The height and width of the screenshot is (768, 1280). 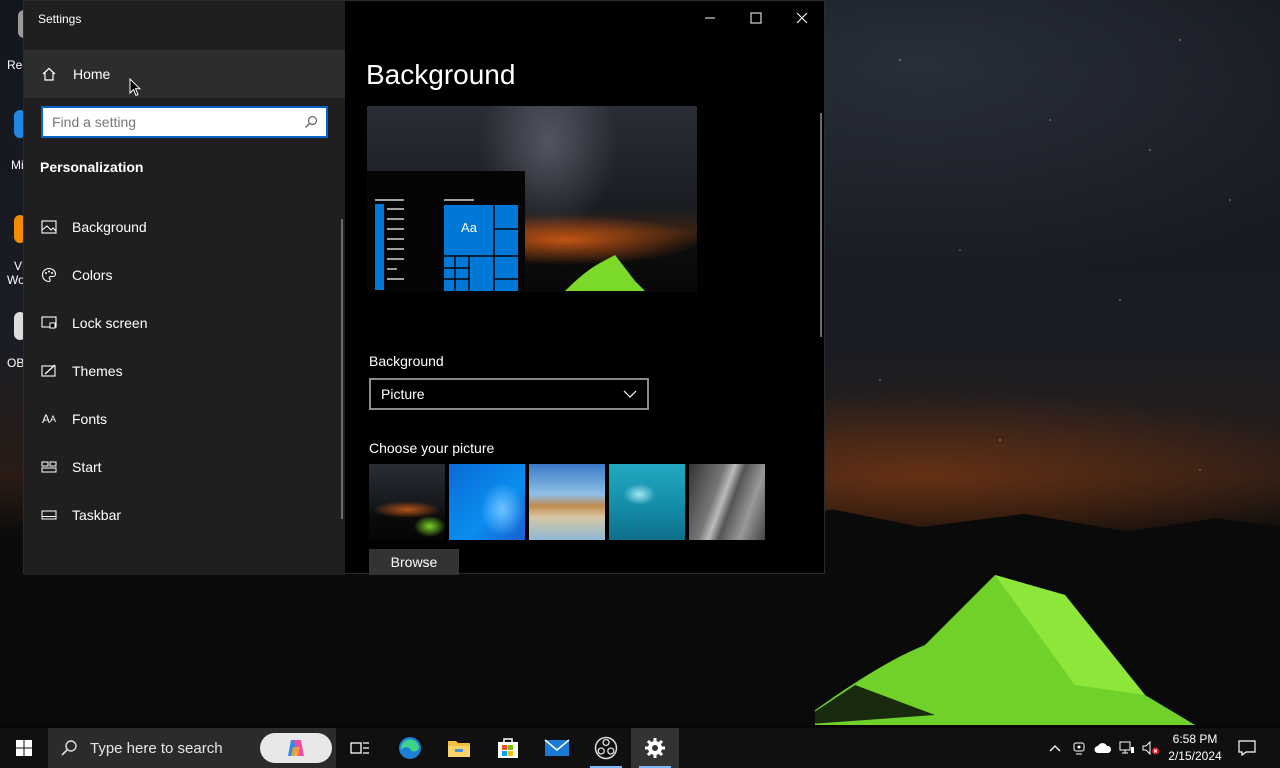 What do you see at coordinates (184, 275) in the screenshot?
I see `sidebar-item-colors: Colors` at bounding box center [184, 275].